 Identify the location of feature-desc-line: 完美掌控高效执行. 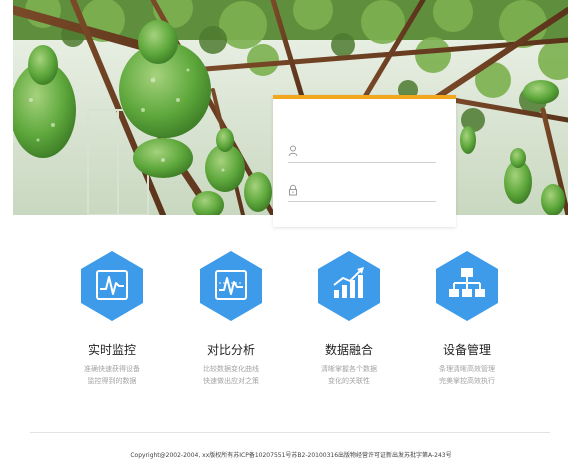
(467, 381).